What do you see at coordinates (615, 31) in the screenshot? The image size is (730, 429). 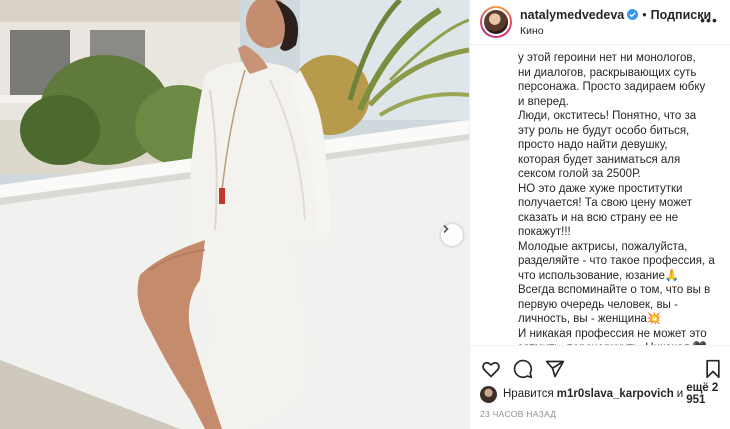 I see `post-location: Кино` at bounding box center [615, 31].